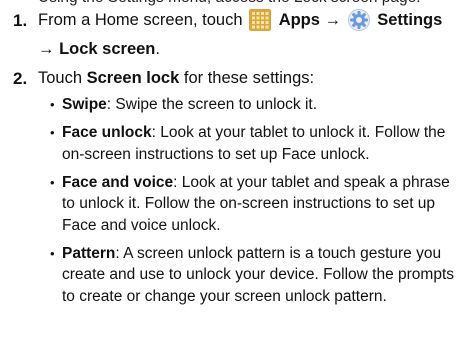  I want to click on step-text: Touch Screen lock for these settings:, so click(251, 78).